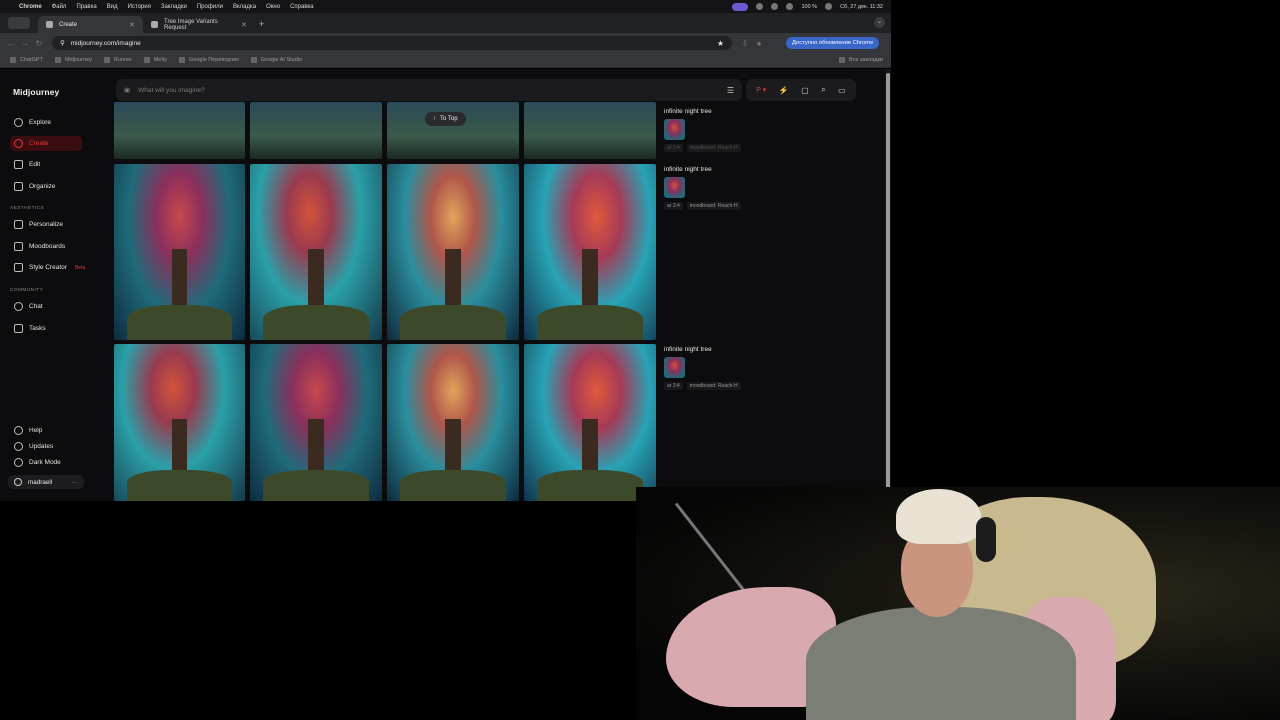 The height and width of the screenshot is (720, 1280). I want to click on sidebar-item-help: Help, so click(46, 430).